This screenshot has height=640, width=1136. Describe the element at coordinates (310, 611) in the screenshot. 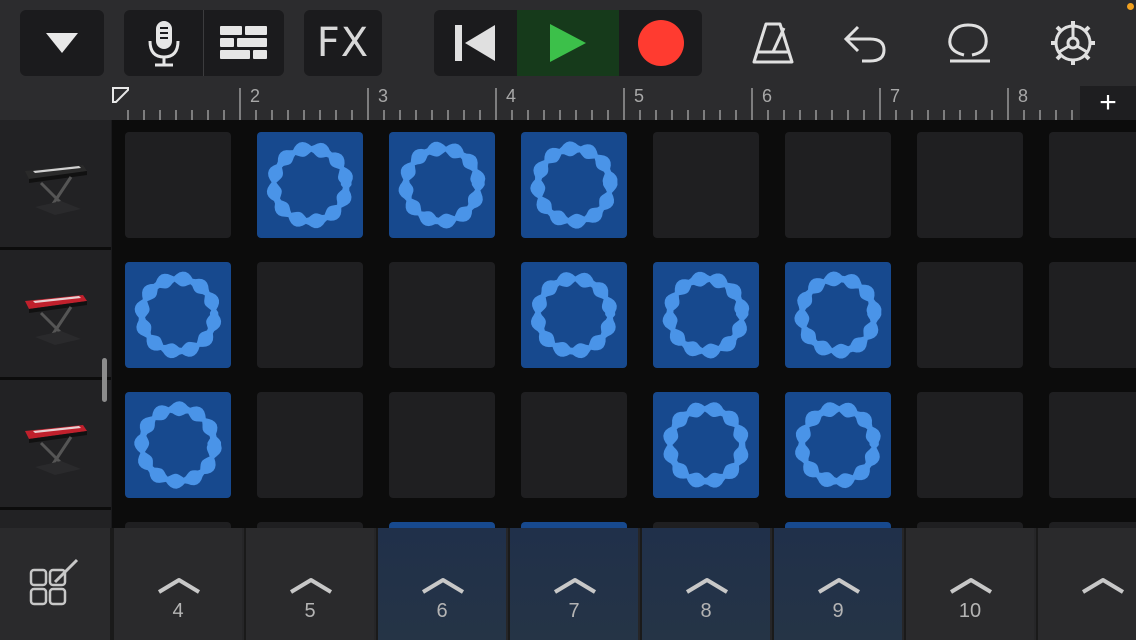

I see `column-number: 5` at that location.